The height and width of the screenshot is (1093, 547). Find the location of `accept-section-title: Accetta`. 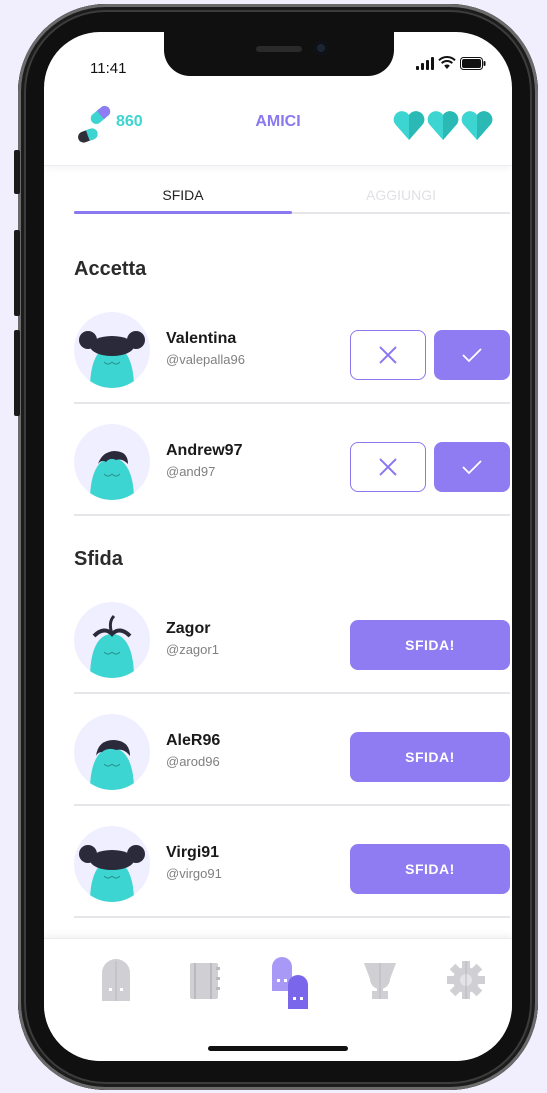

accept-section-title: Accetta is located at coordinates (110, 269).